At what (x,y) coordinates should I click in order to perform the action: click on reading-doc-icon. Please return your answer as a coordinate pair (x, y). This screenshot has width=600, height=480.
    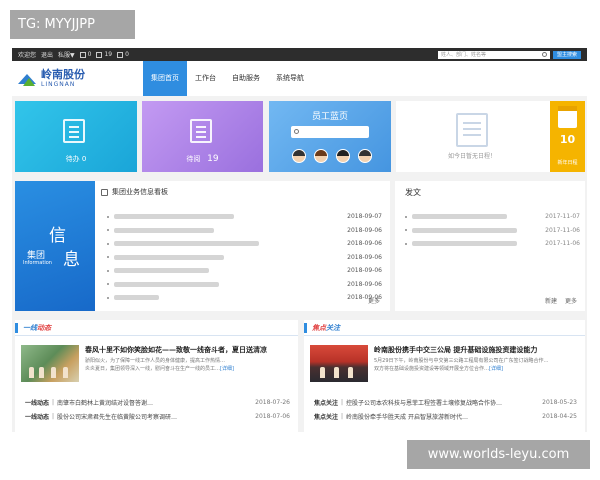
    Looking at the image, I should click on (201, 131).